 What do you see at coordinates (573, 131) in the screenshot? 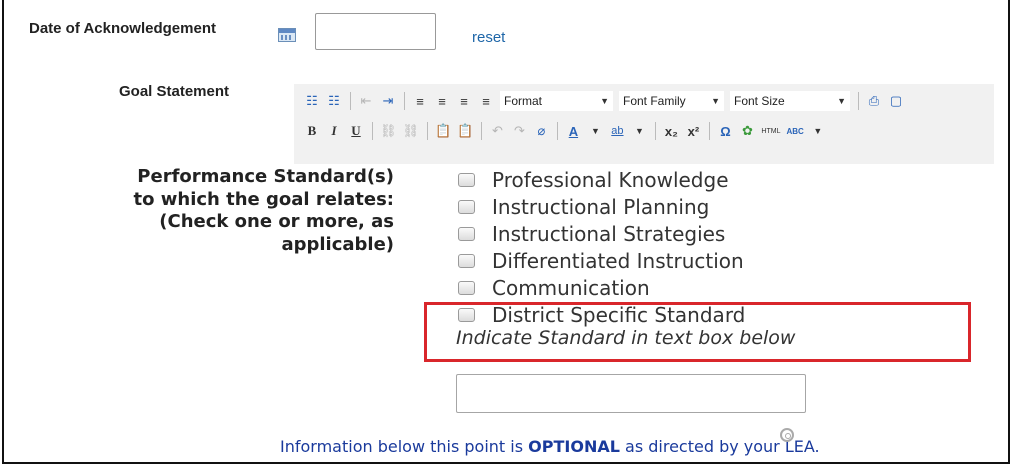
I see `text-color-icon: A` at bounding box center [573, 131].